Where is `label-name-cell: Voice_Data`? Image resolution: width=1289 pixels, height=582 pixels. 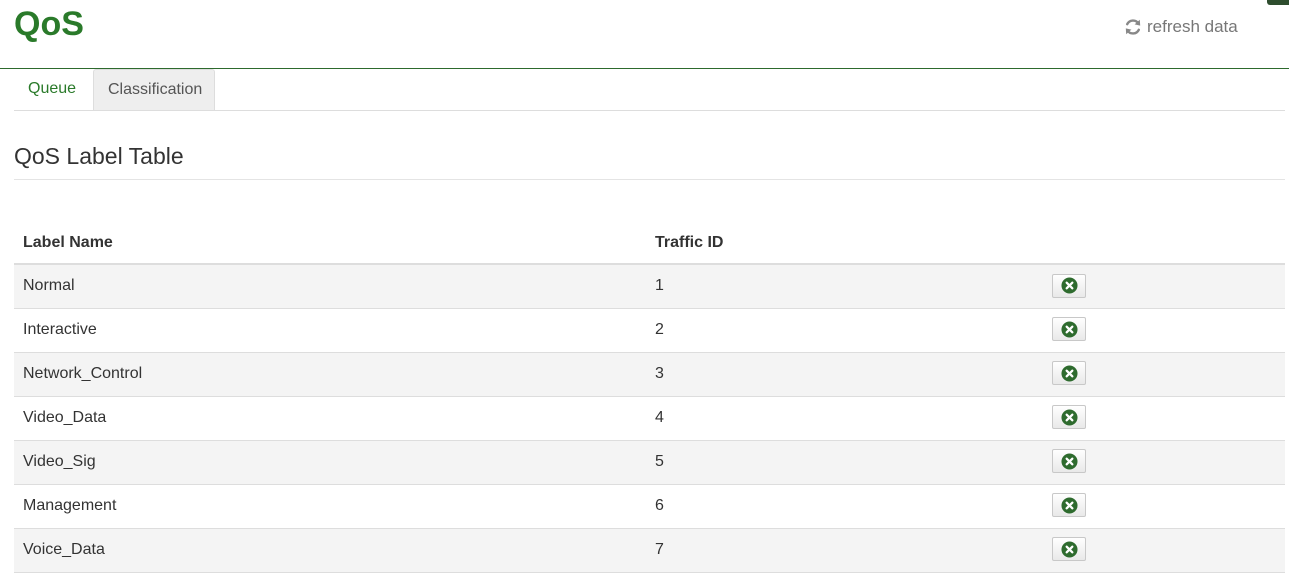
label-name-cell: Voice_Data is located at coordinates (330, 550).